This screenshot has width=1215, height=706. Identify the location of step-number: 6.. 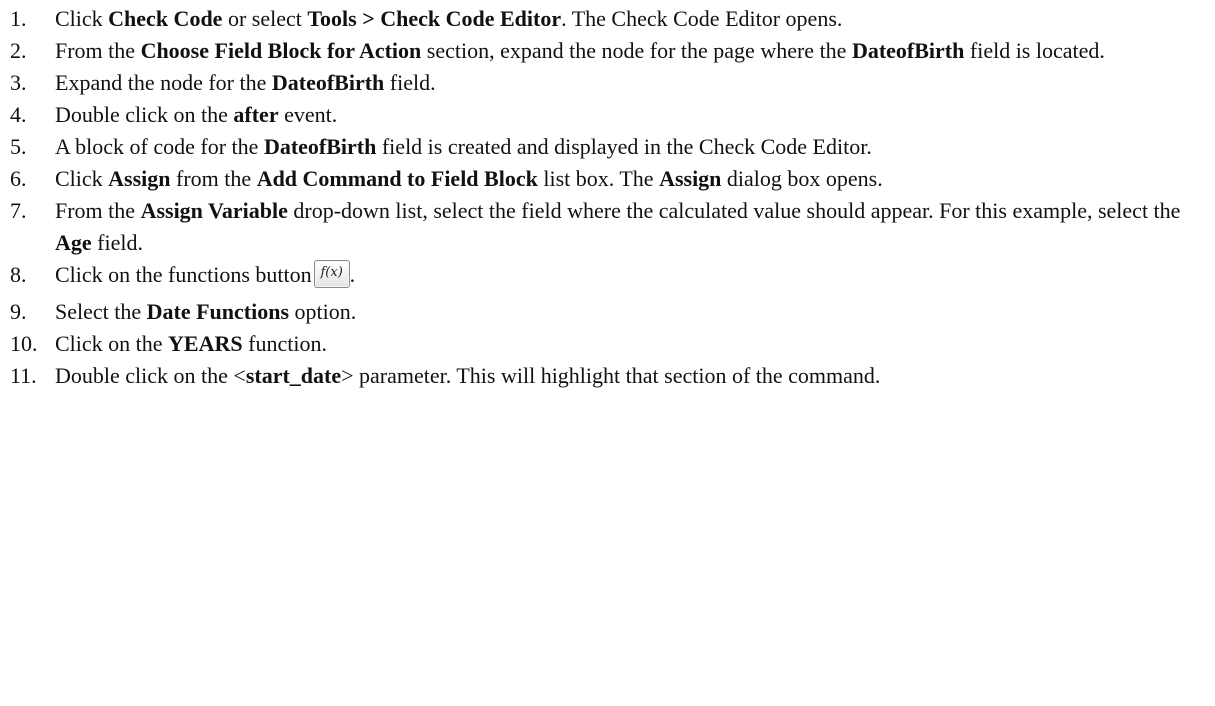
(18, 178).